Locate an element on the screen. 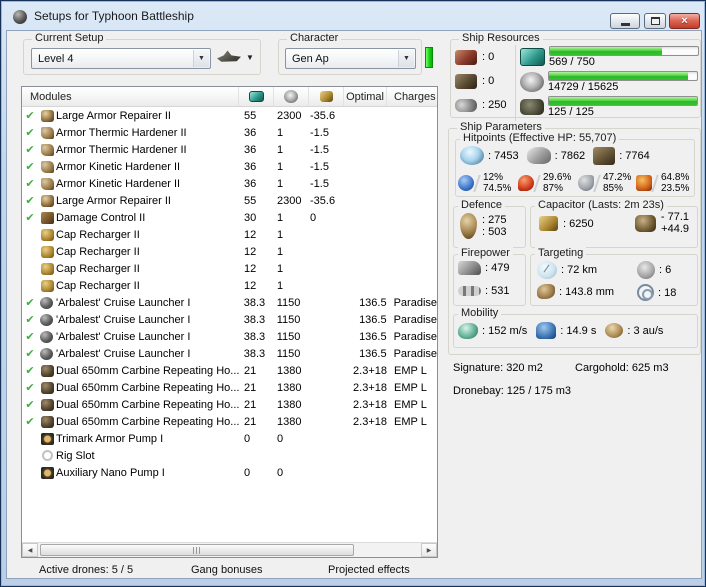 The height and width of the screenshot is (587, 706). window-title: Setups for Typhoon Battleship is located at coordinates (114, 16).